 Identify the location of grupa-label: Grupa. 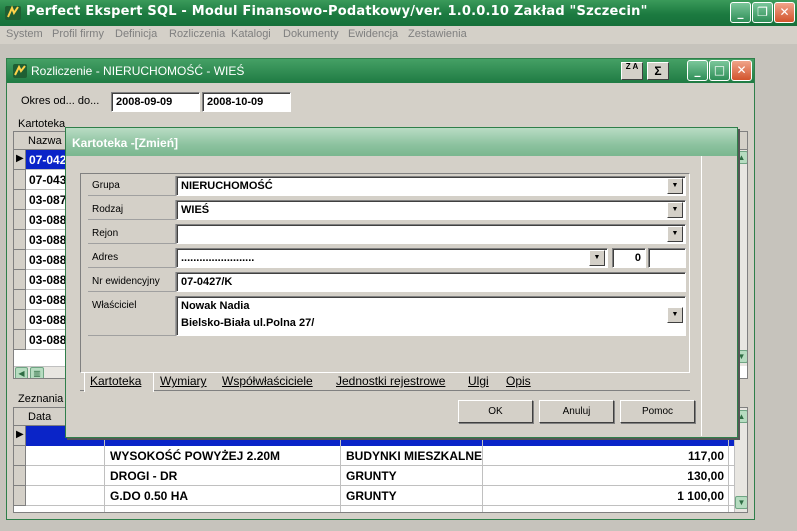
(132, 186).